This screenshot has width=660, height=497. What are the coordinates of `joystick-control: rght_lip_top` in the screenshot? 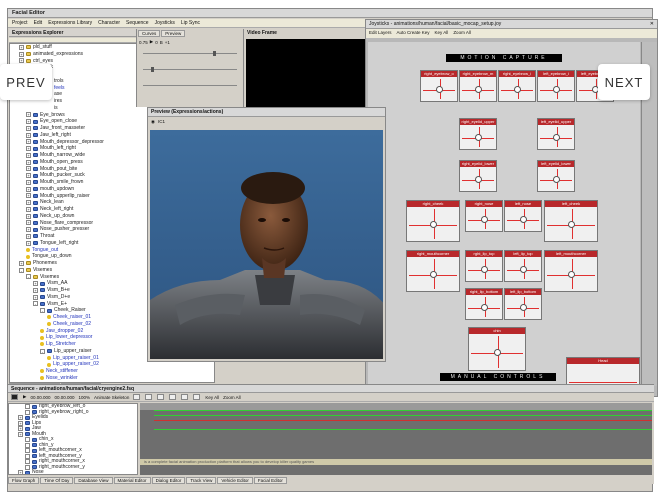 It's located at (484, 266).